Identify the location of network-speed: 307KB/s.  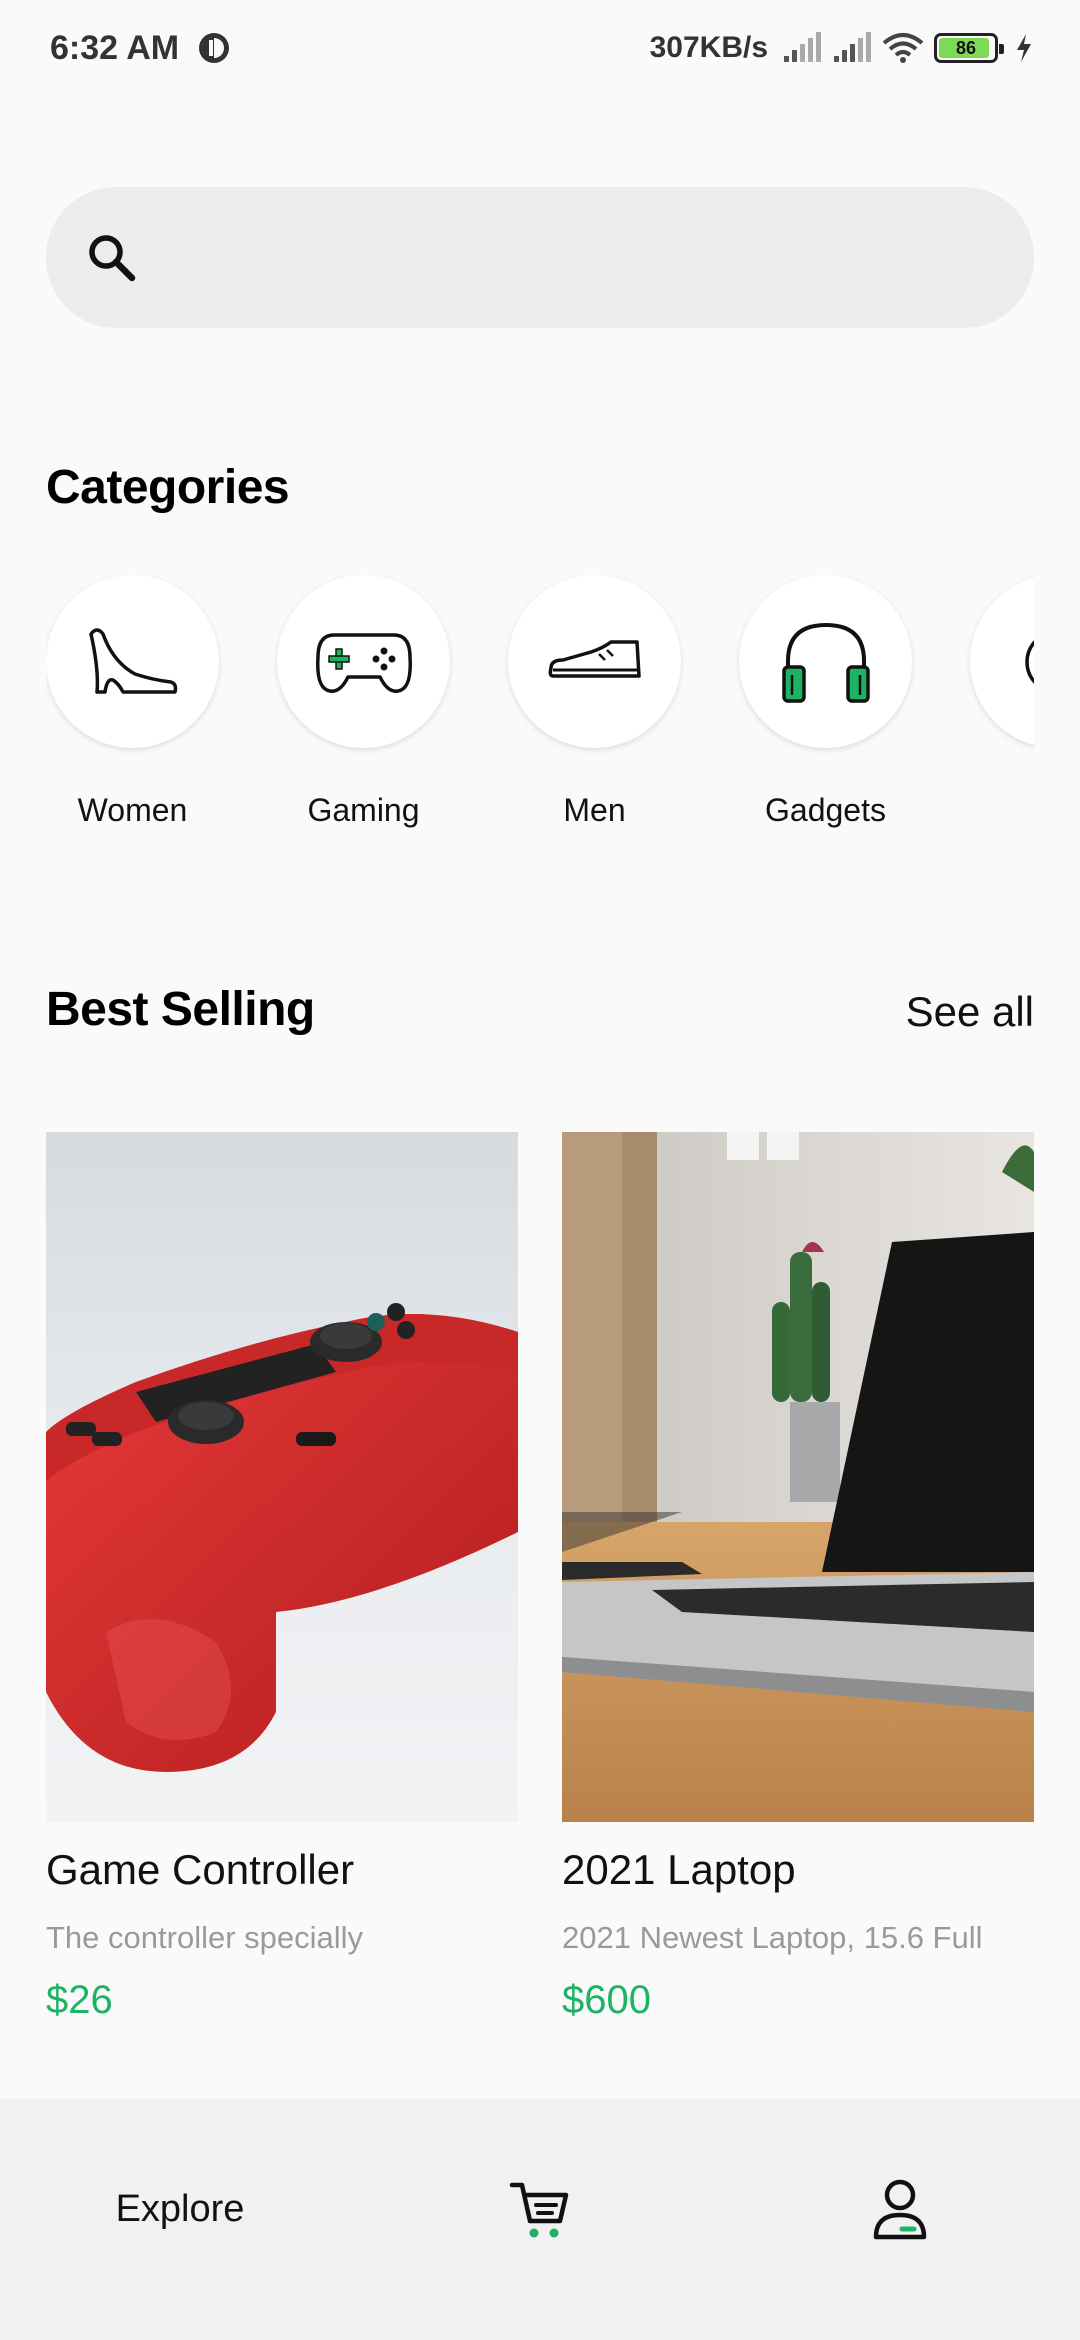
(708, 47).